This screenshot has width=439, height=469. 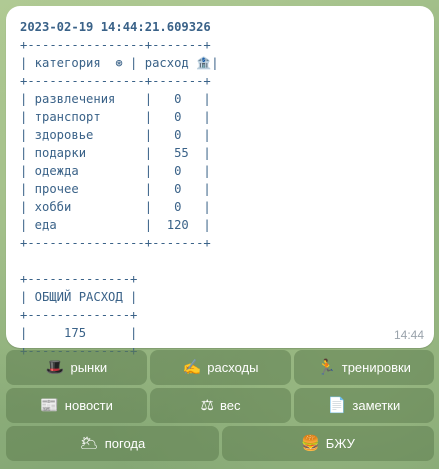 I want to click on keyboard-button-weight: ⚖ вес, so click(x=220, y=405).